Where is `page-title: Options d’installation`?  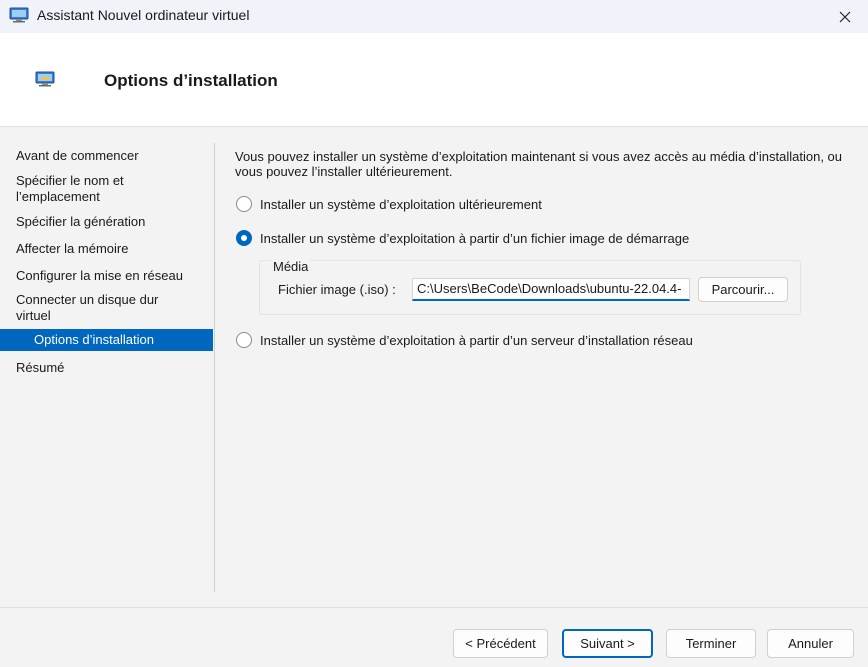
page-title: Options d’installation is located at coordinates (191, 80).